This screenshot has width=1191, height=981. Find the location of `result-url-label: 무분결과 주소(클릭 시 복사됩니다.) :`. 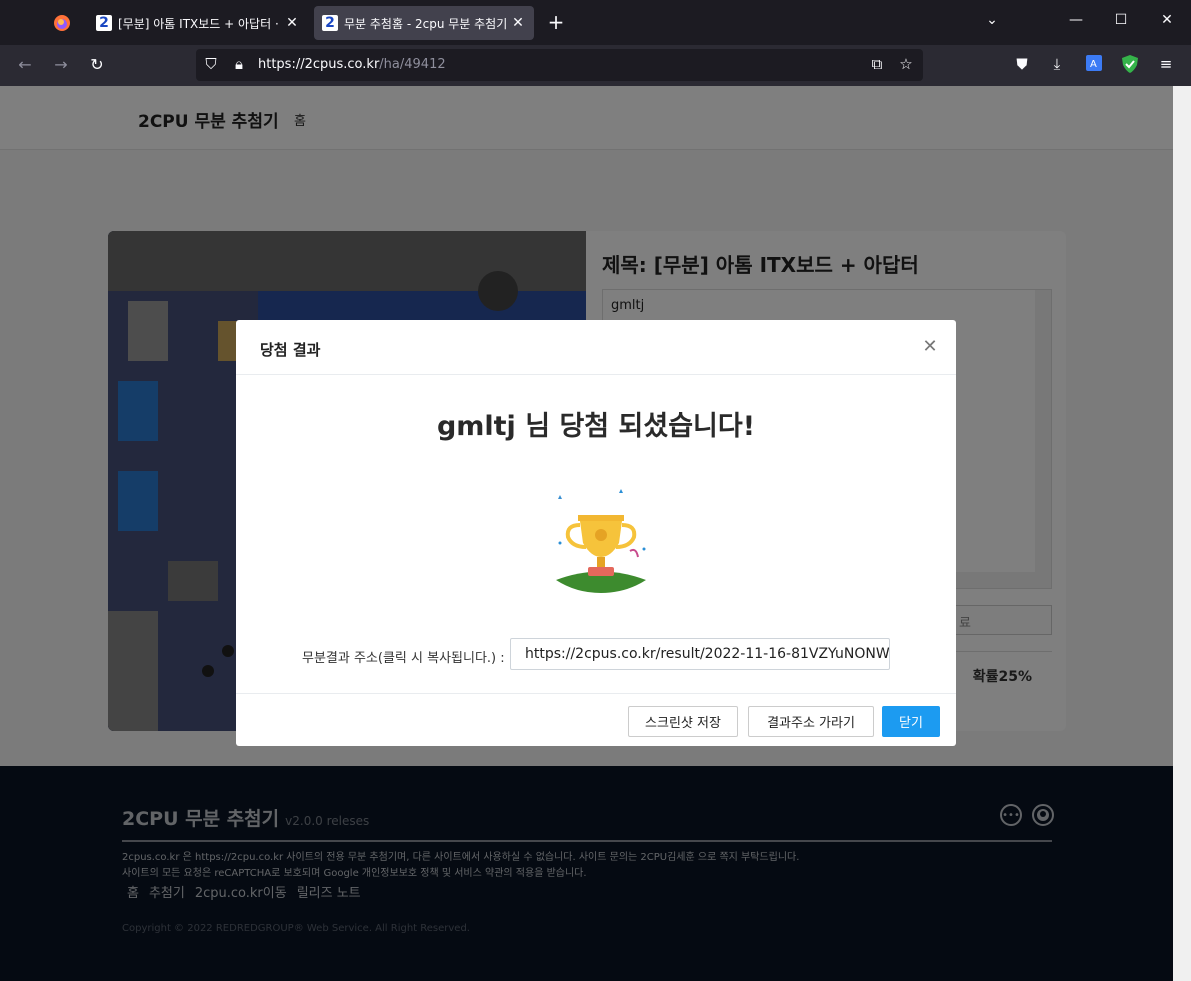

result-url-label: 무분결과 주소(클릭 시 복사됩니다.) : is located at coordinates (403, 658).